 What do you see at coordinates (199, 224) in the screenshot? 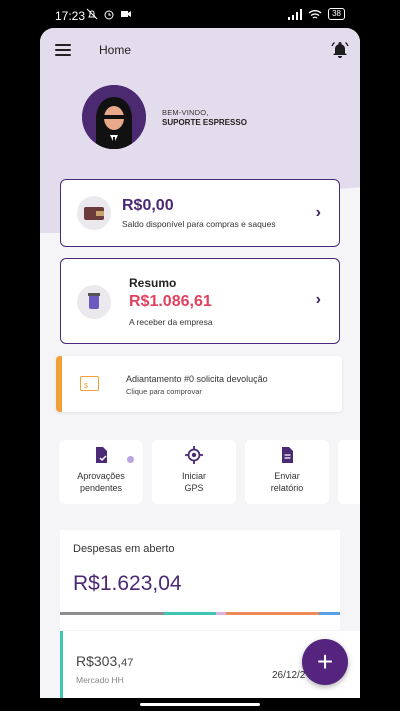
I see `balance-label: Saldo disponível para compras e saques` at bounding box center [199, 224].